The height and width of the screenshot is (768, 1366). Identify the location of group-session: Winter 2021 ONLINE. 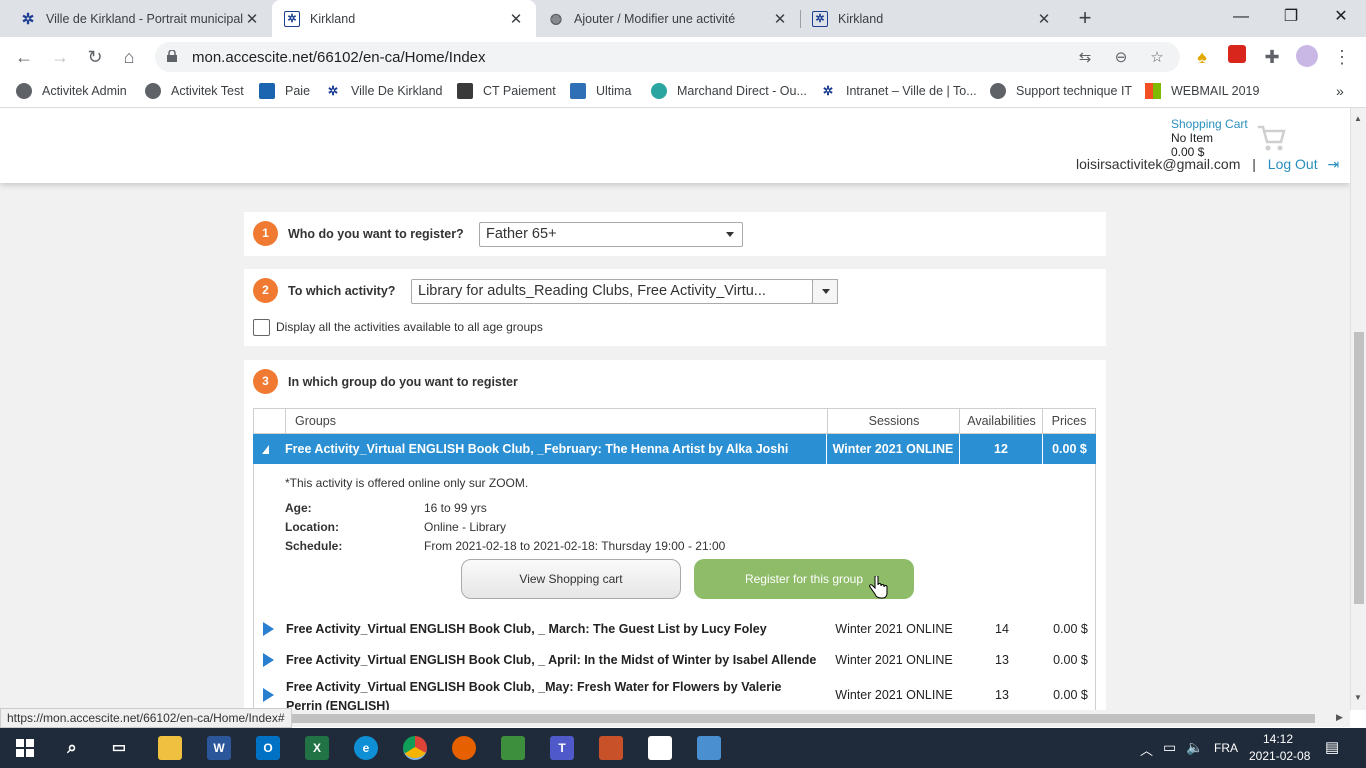
(894, 695).